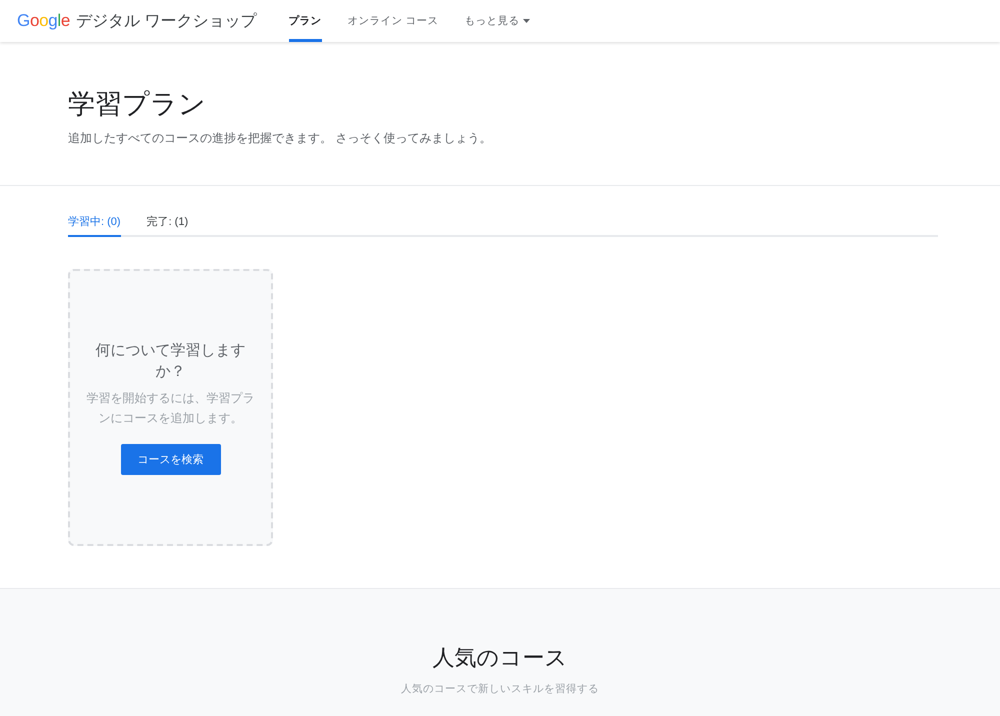 The image size is (1000, 716). Describe the element at coordinates (166, 22) in the screenshot. I see `site-title: デジタル ワークショップ` at that location.